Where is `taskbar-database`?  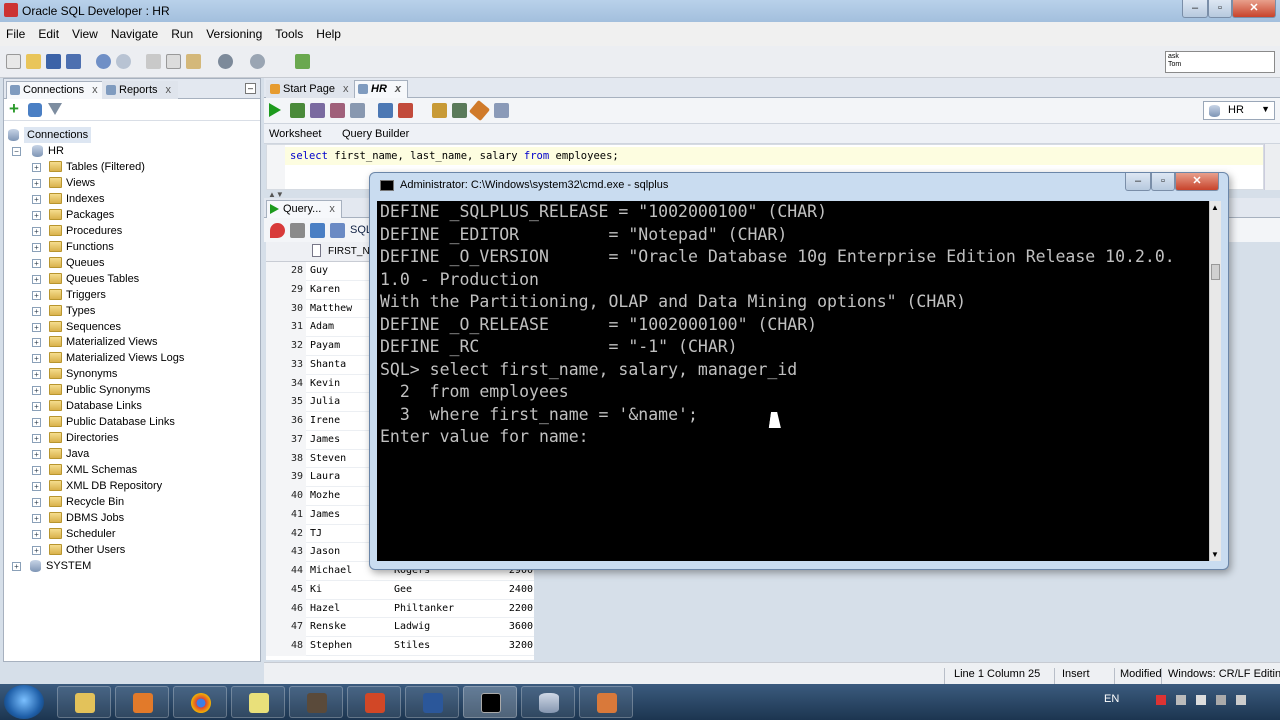 taskbar-database is located at coordinates (548, 702).